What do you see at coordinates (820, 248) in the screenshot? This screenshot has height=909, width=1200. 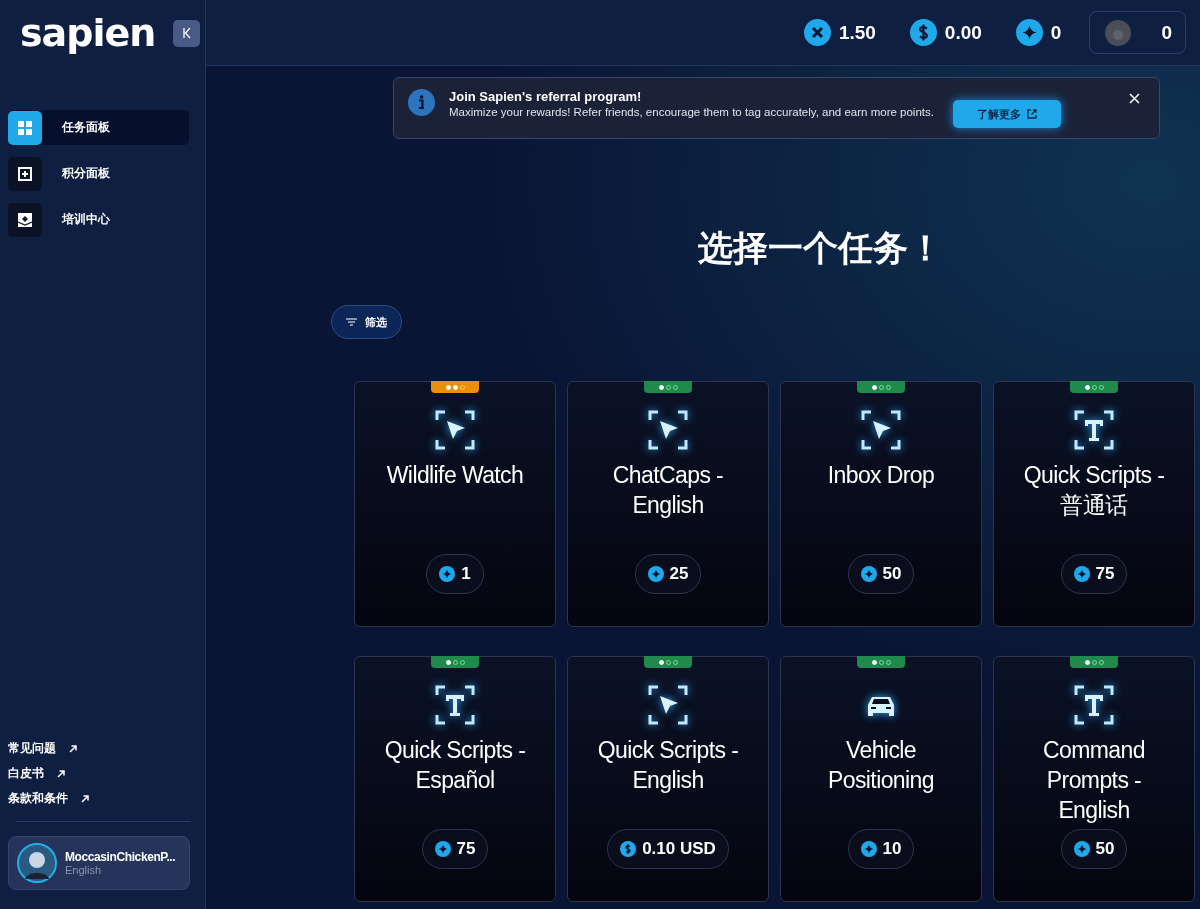 I see `page-heading: 选择一个任务！` at bounding box center [820, 248].